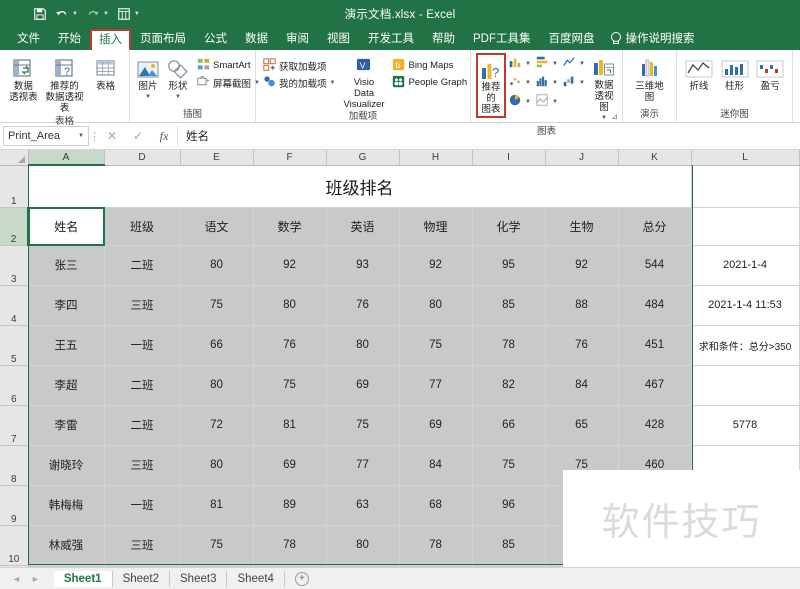  Describe the element at coordinates (164, 136) in the screenshot. I see `fx-icon: fx` at that location.